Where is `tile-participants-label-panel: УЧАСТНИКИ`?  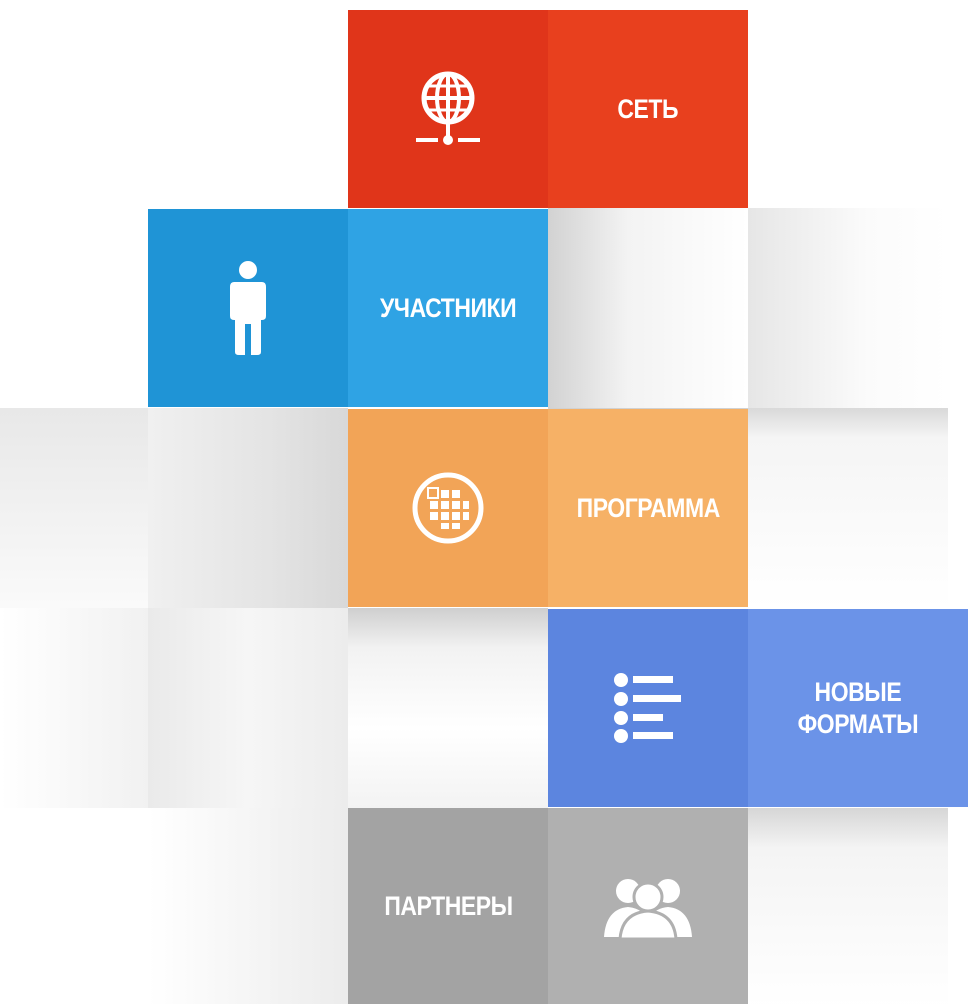
tile-participants-label-panel: УЧАСТНИКИ is located at coordinates (448, 308).